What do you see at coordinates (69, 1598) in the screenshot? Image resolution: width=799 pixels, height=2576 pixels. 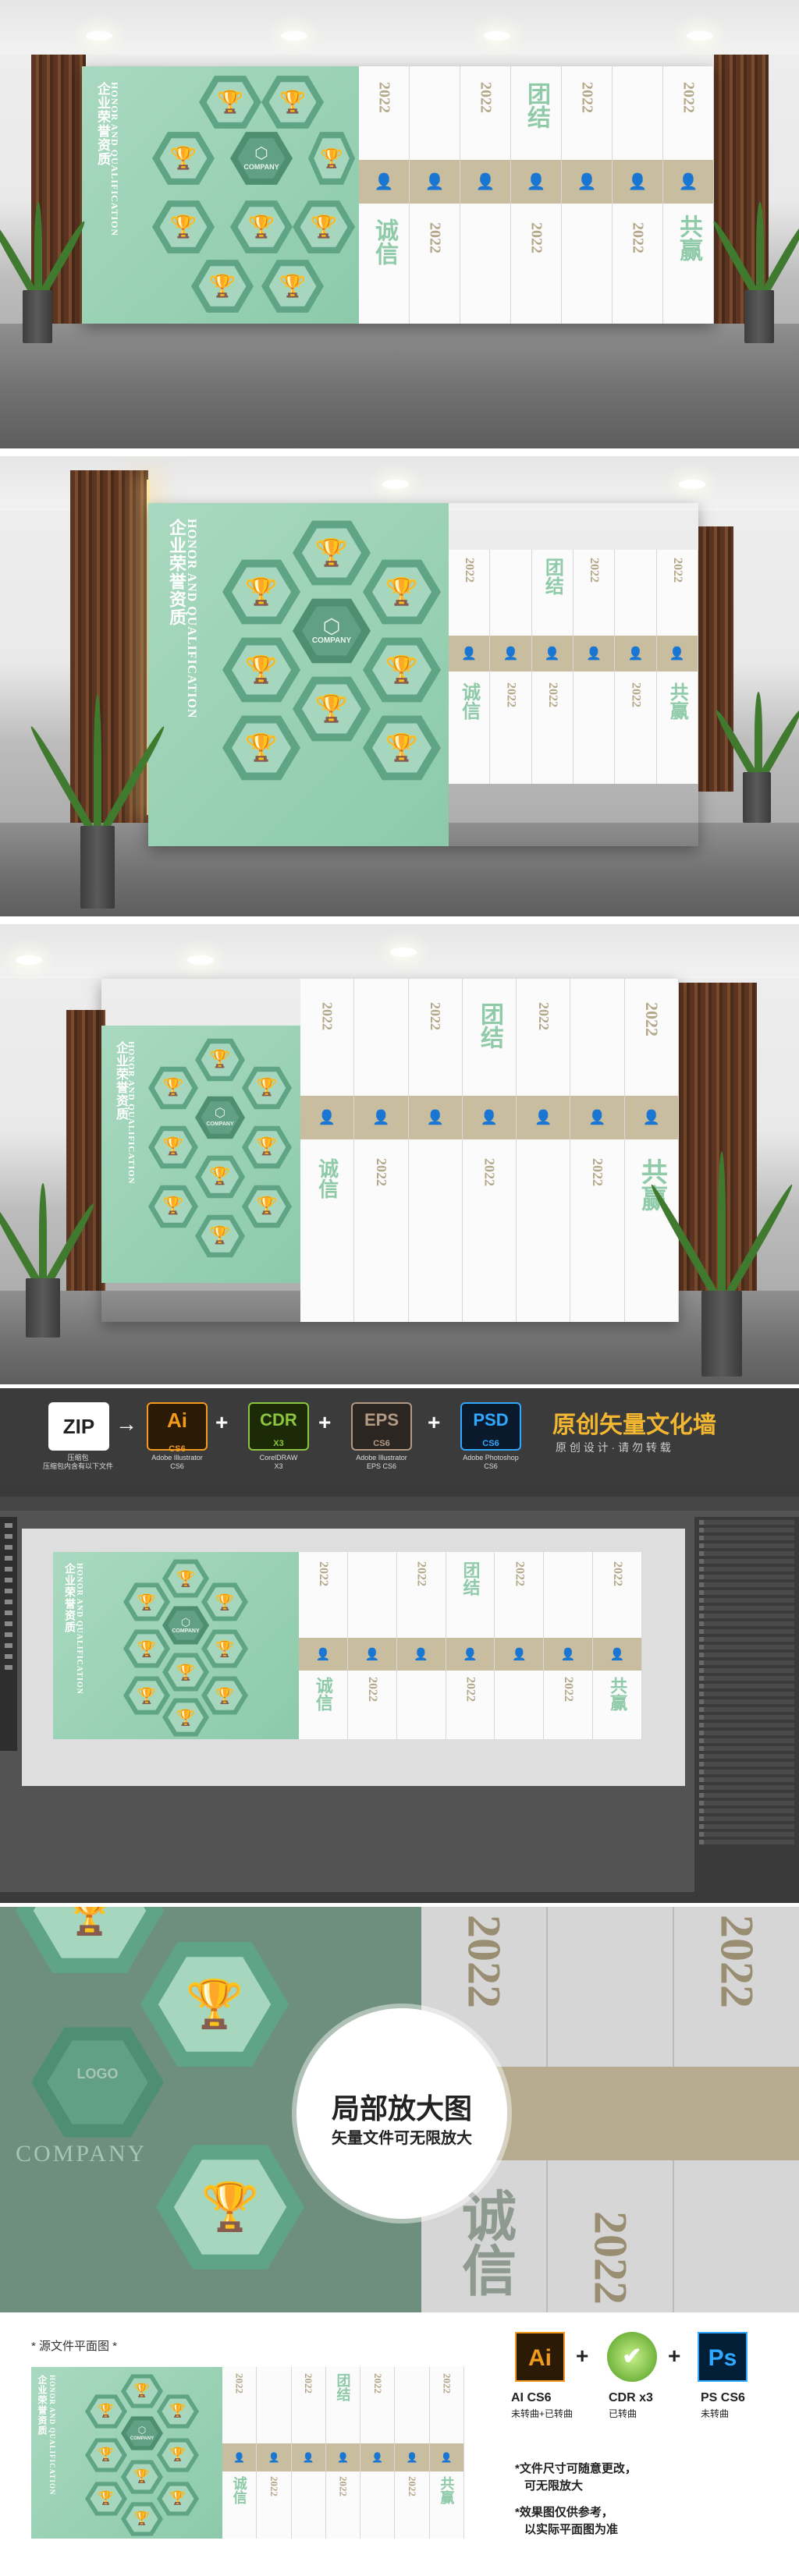 I see `title-cn: 企业荣誉资质` at bounding box center [69, 1598].